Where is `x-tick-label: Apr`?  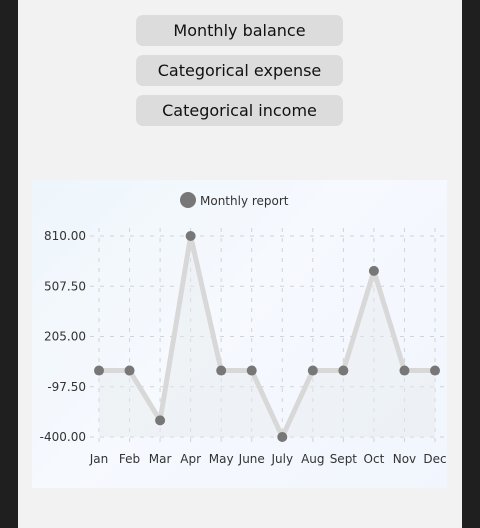 x-tick-label: Apr is located at coordinates (190, 459).